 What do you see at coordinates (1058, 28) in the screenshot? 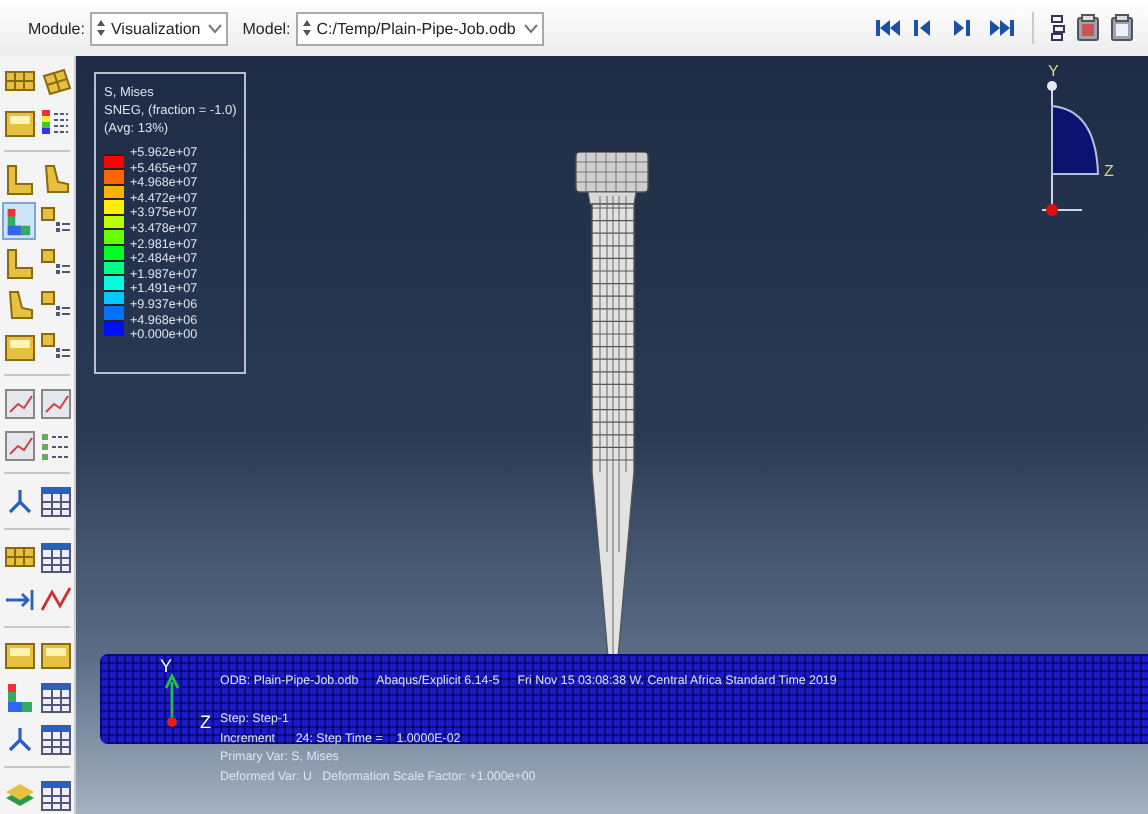
I see `stack-icon` at bounding box center [1058, 28].